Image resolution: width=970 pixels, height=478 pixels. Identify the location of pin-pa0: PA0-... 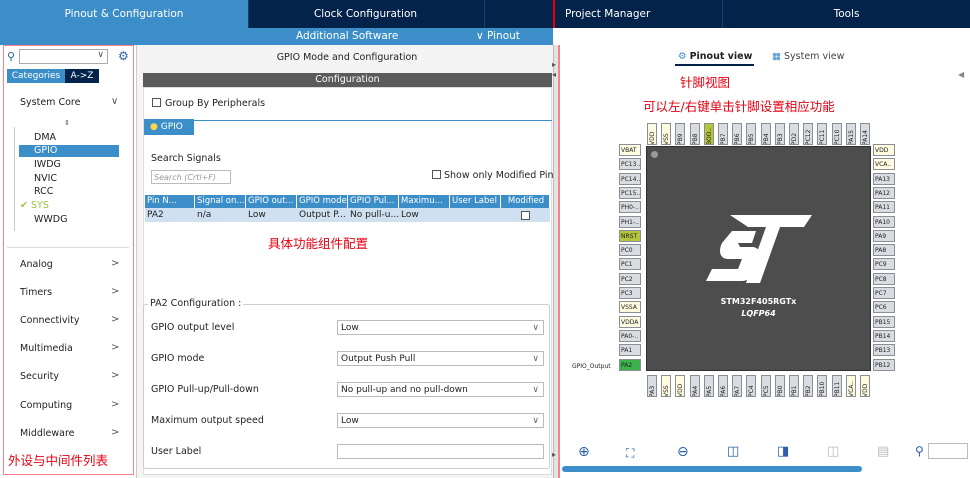
(630, 335).